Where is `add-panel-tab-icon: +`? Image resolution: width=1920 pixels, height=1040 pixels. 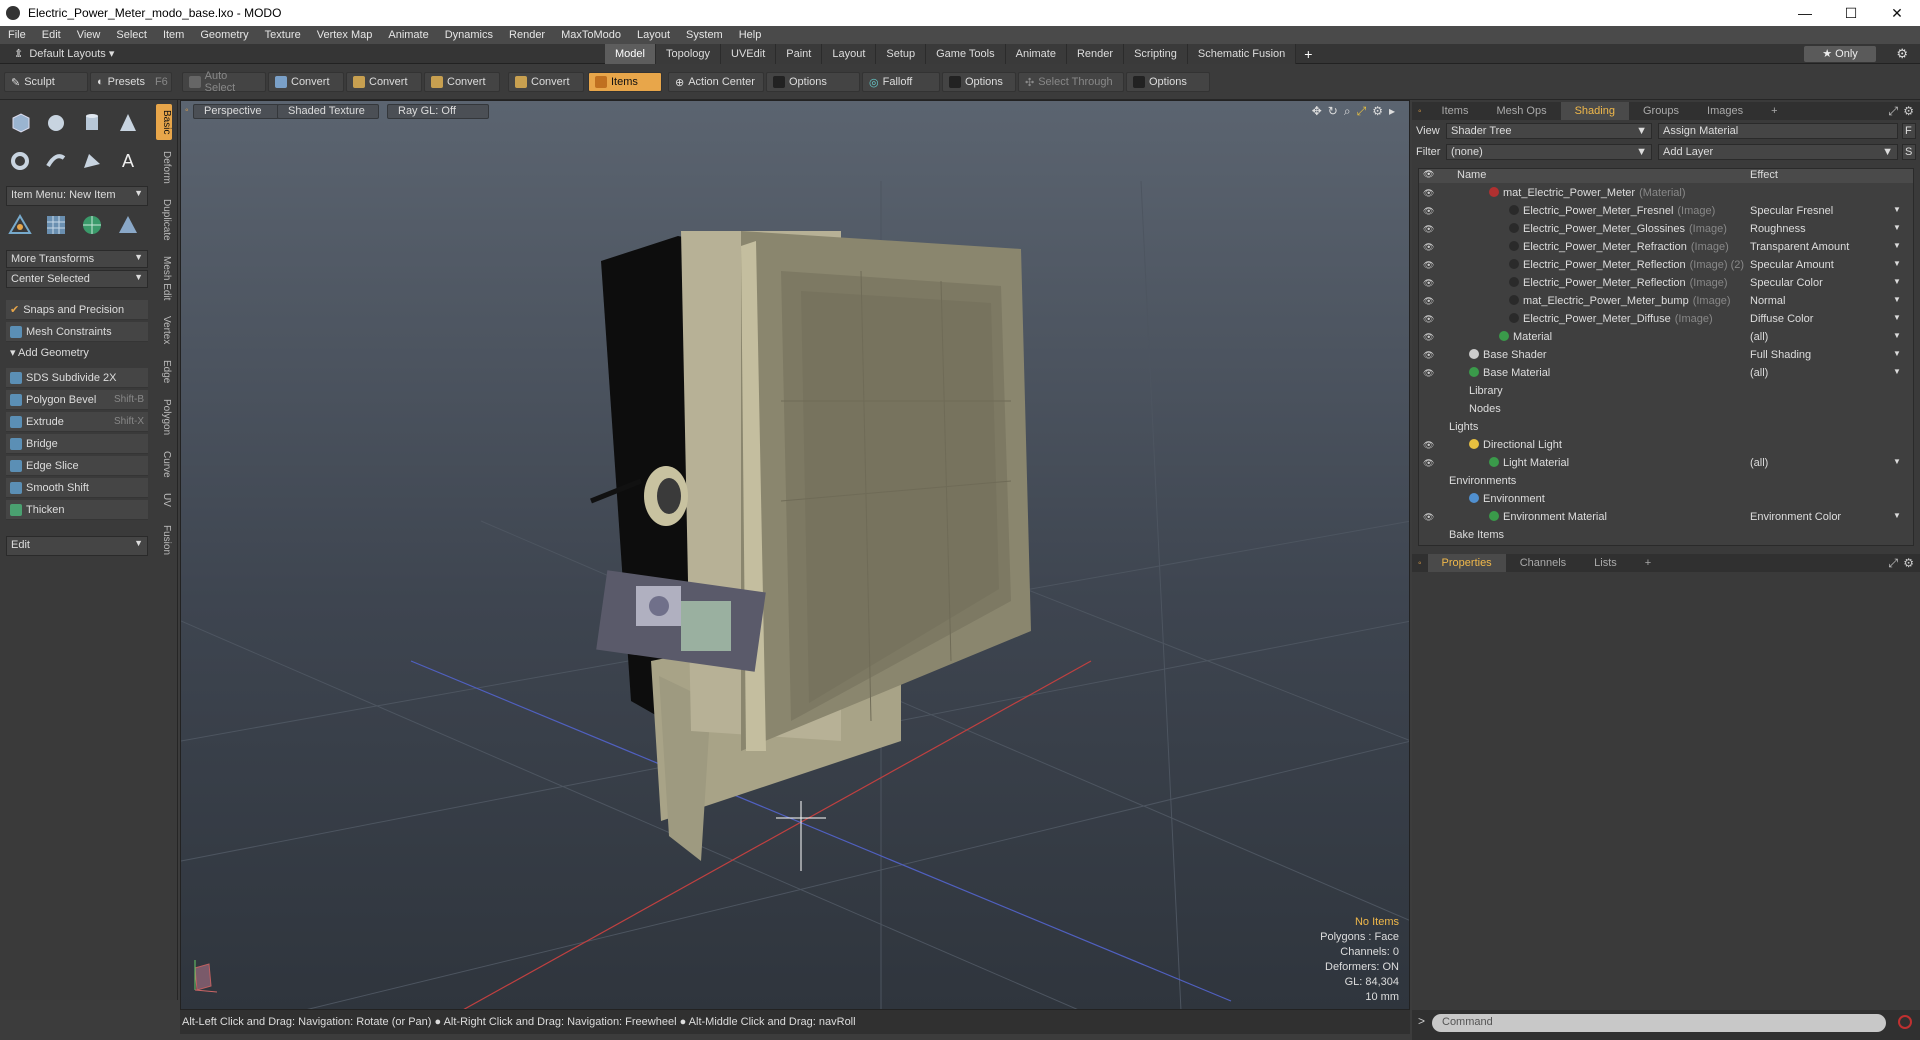
add-panel-tab-icon: + is located at coordinates (1648, 563).